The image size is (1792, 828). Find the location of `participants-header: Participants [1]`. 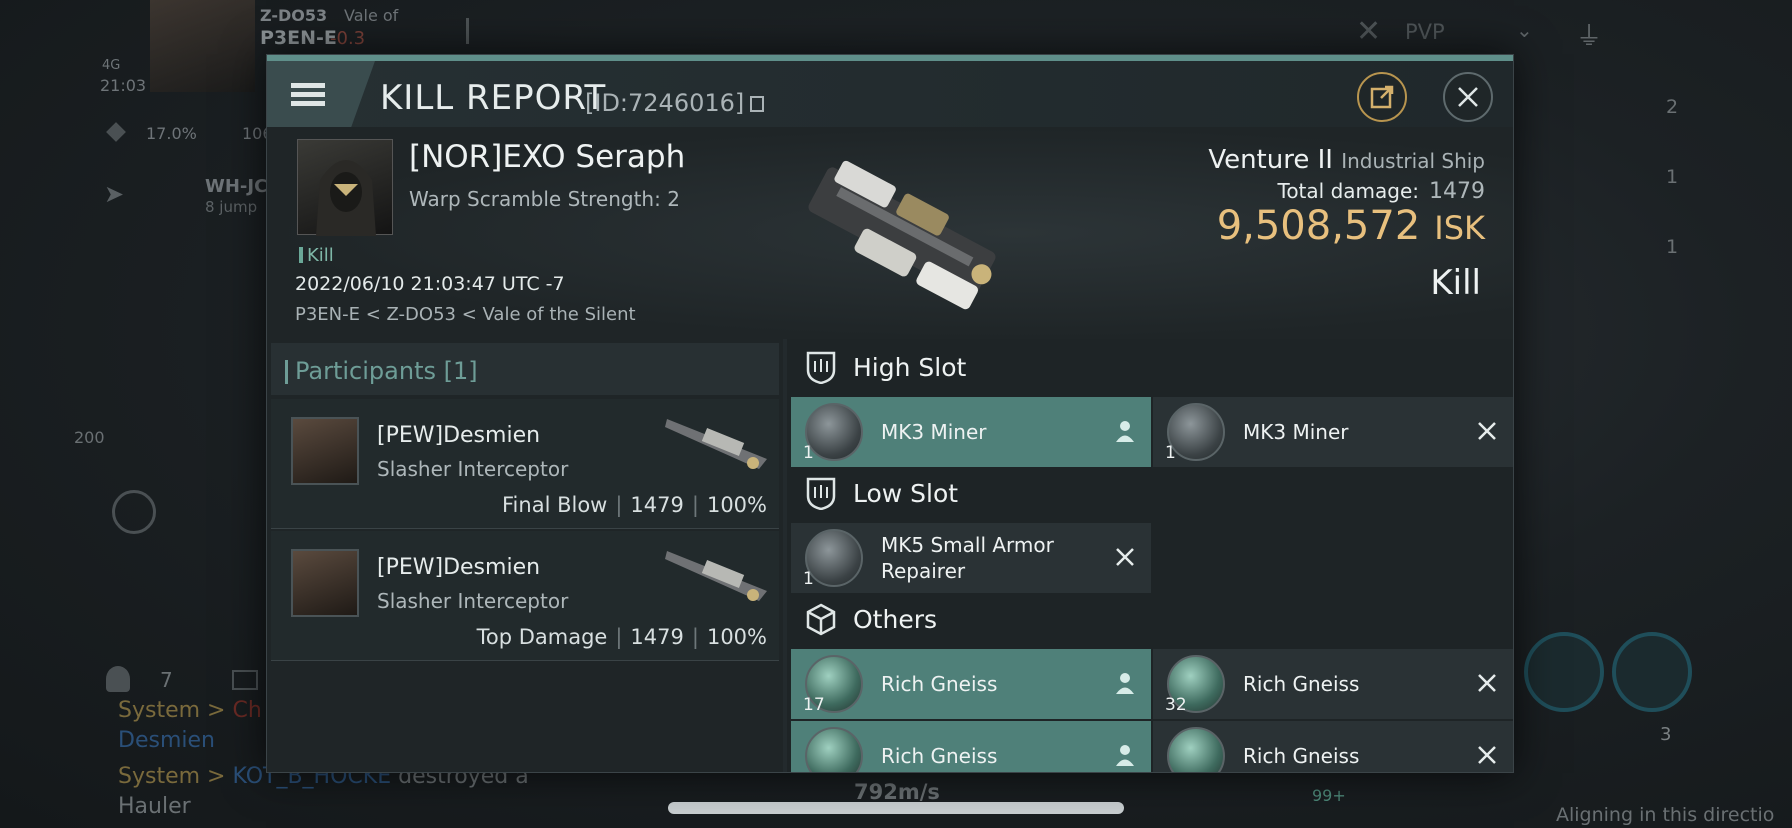

participants-header: Participants [1] is located at coordinates (525, 369).